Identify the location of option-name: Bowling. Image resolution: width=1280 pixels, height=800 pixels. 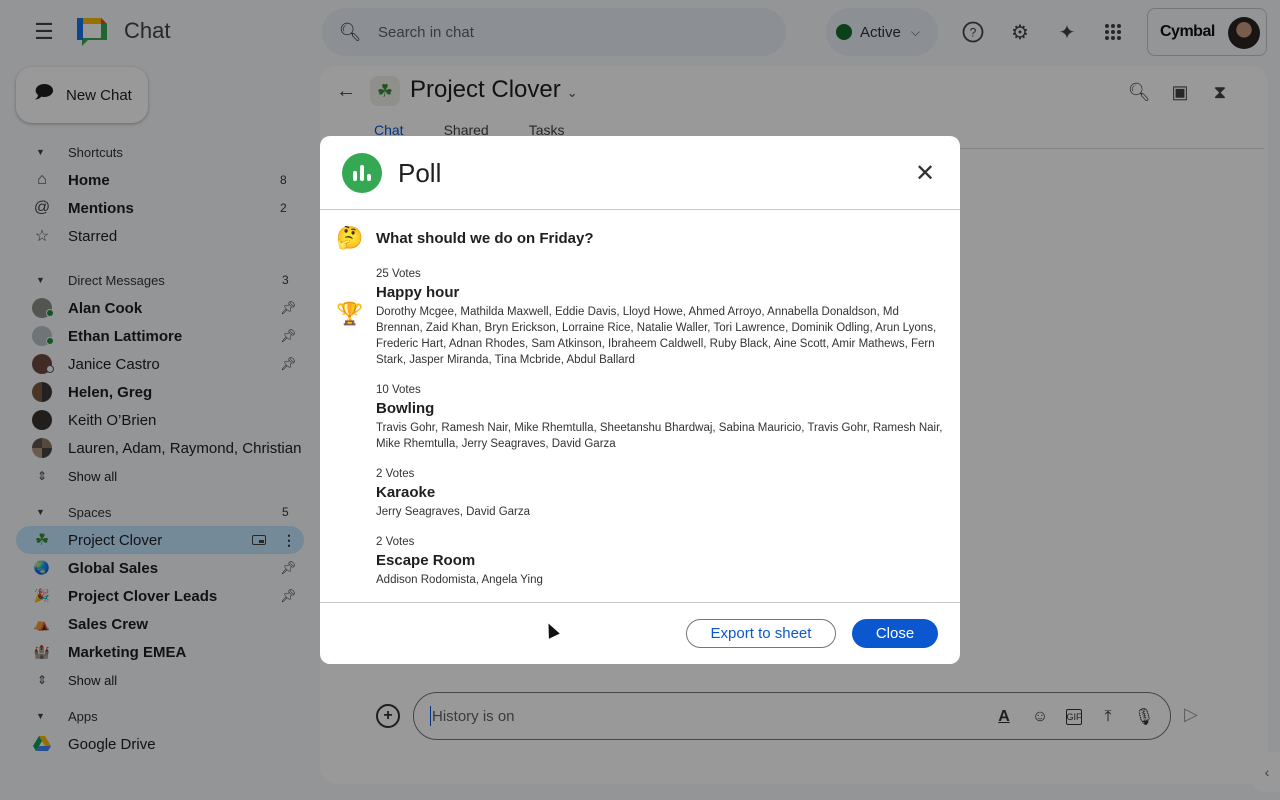
(405, 408).